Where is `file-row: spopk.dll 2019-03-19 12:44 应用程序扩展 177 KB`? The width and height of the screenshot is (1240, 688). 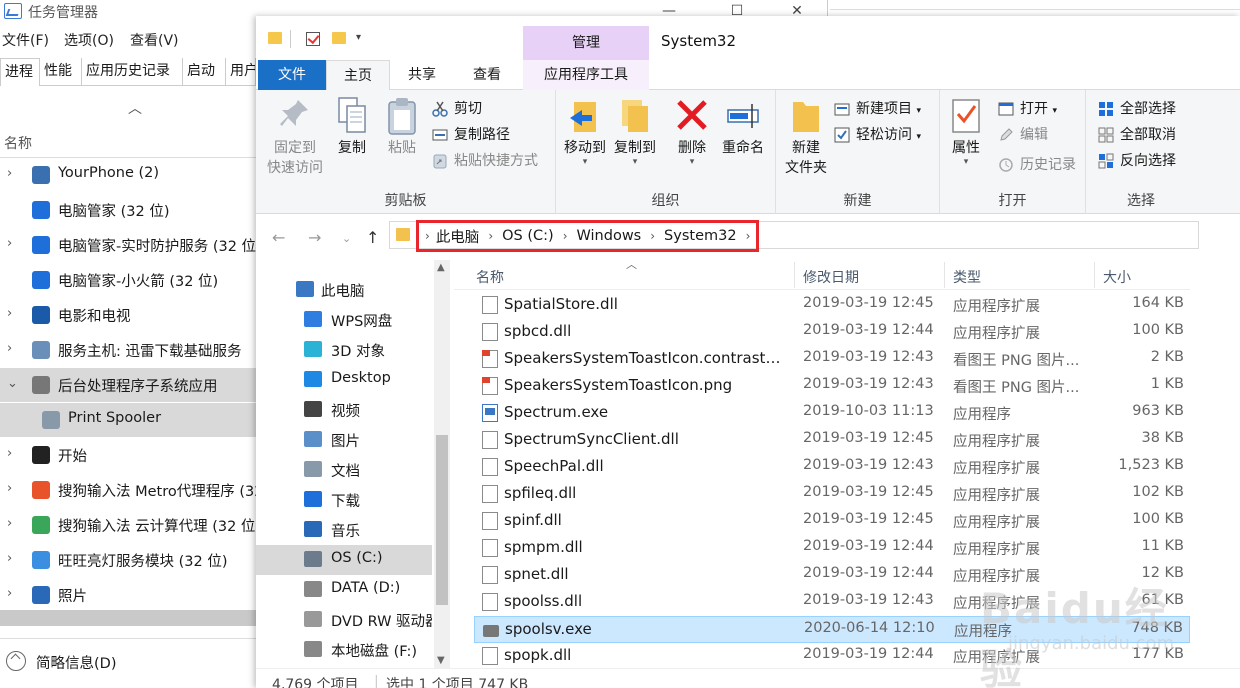
file-row: spopk.dll 2019-03-19 12:44 应用程序扩展 177 KB is located at coordinates (832, 656).